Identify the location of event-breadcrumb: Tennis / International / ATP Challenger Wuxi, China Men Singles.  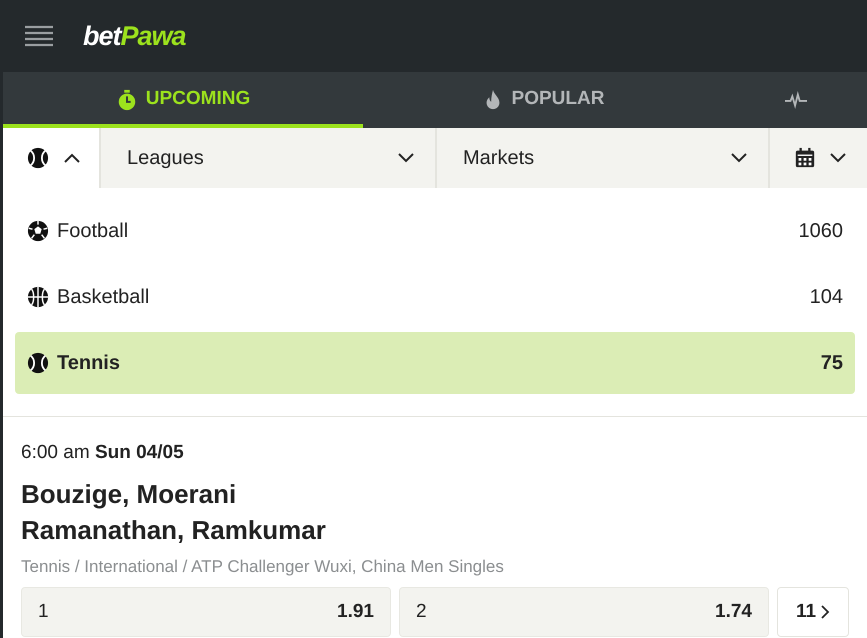
(263, 567).